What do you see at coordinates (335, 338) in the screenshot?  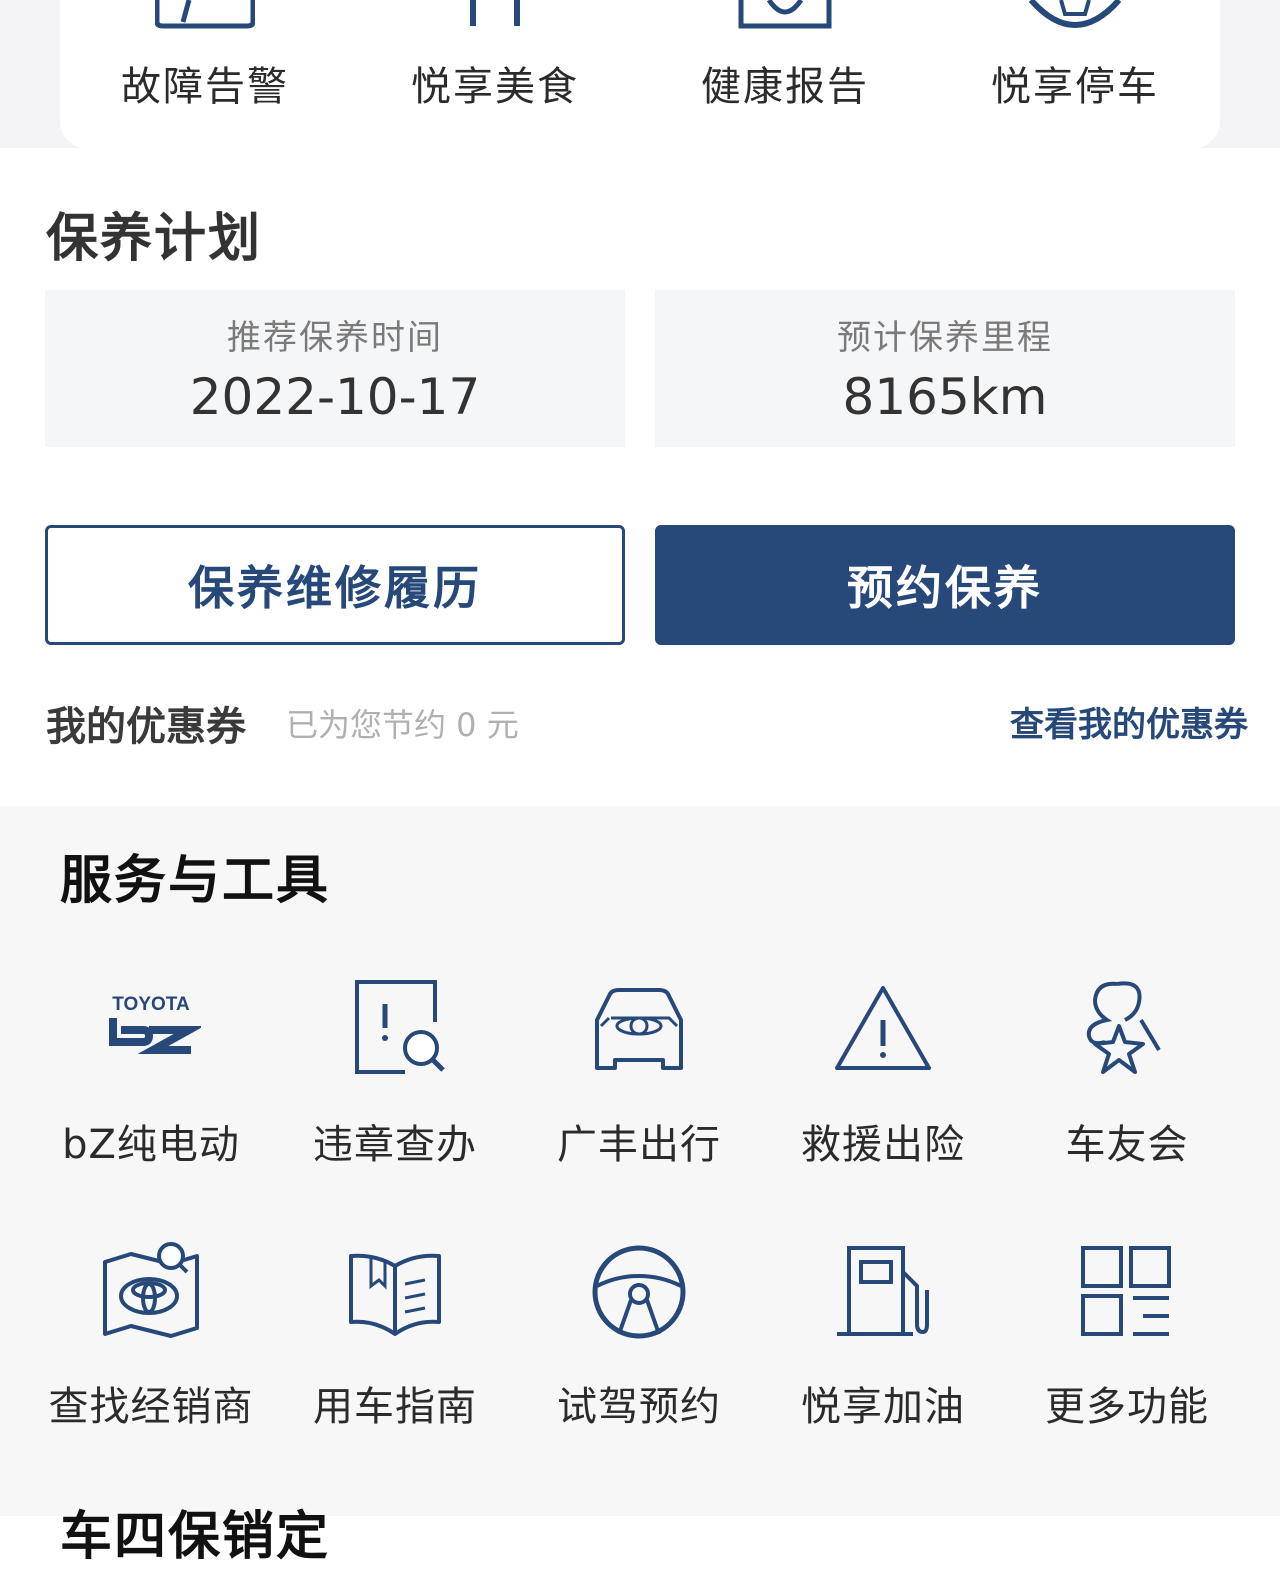 I see `recommended-time-label: 推荐保养时间` at bounding box center [335, 338].